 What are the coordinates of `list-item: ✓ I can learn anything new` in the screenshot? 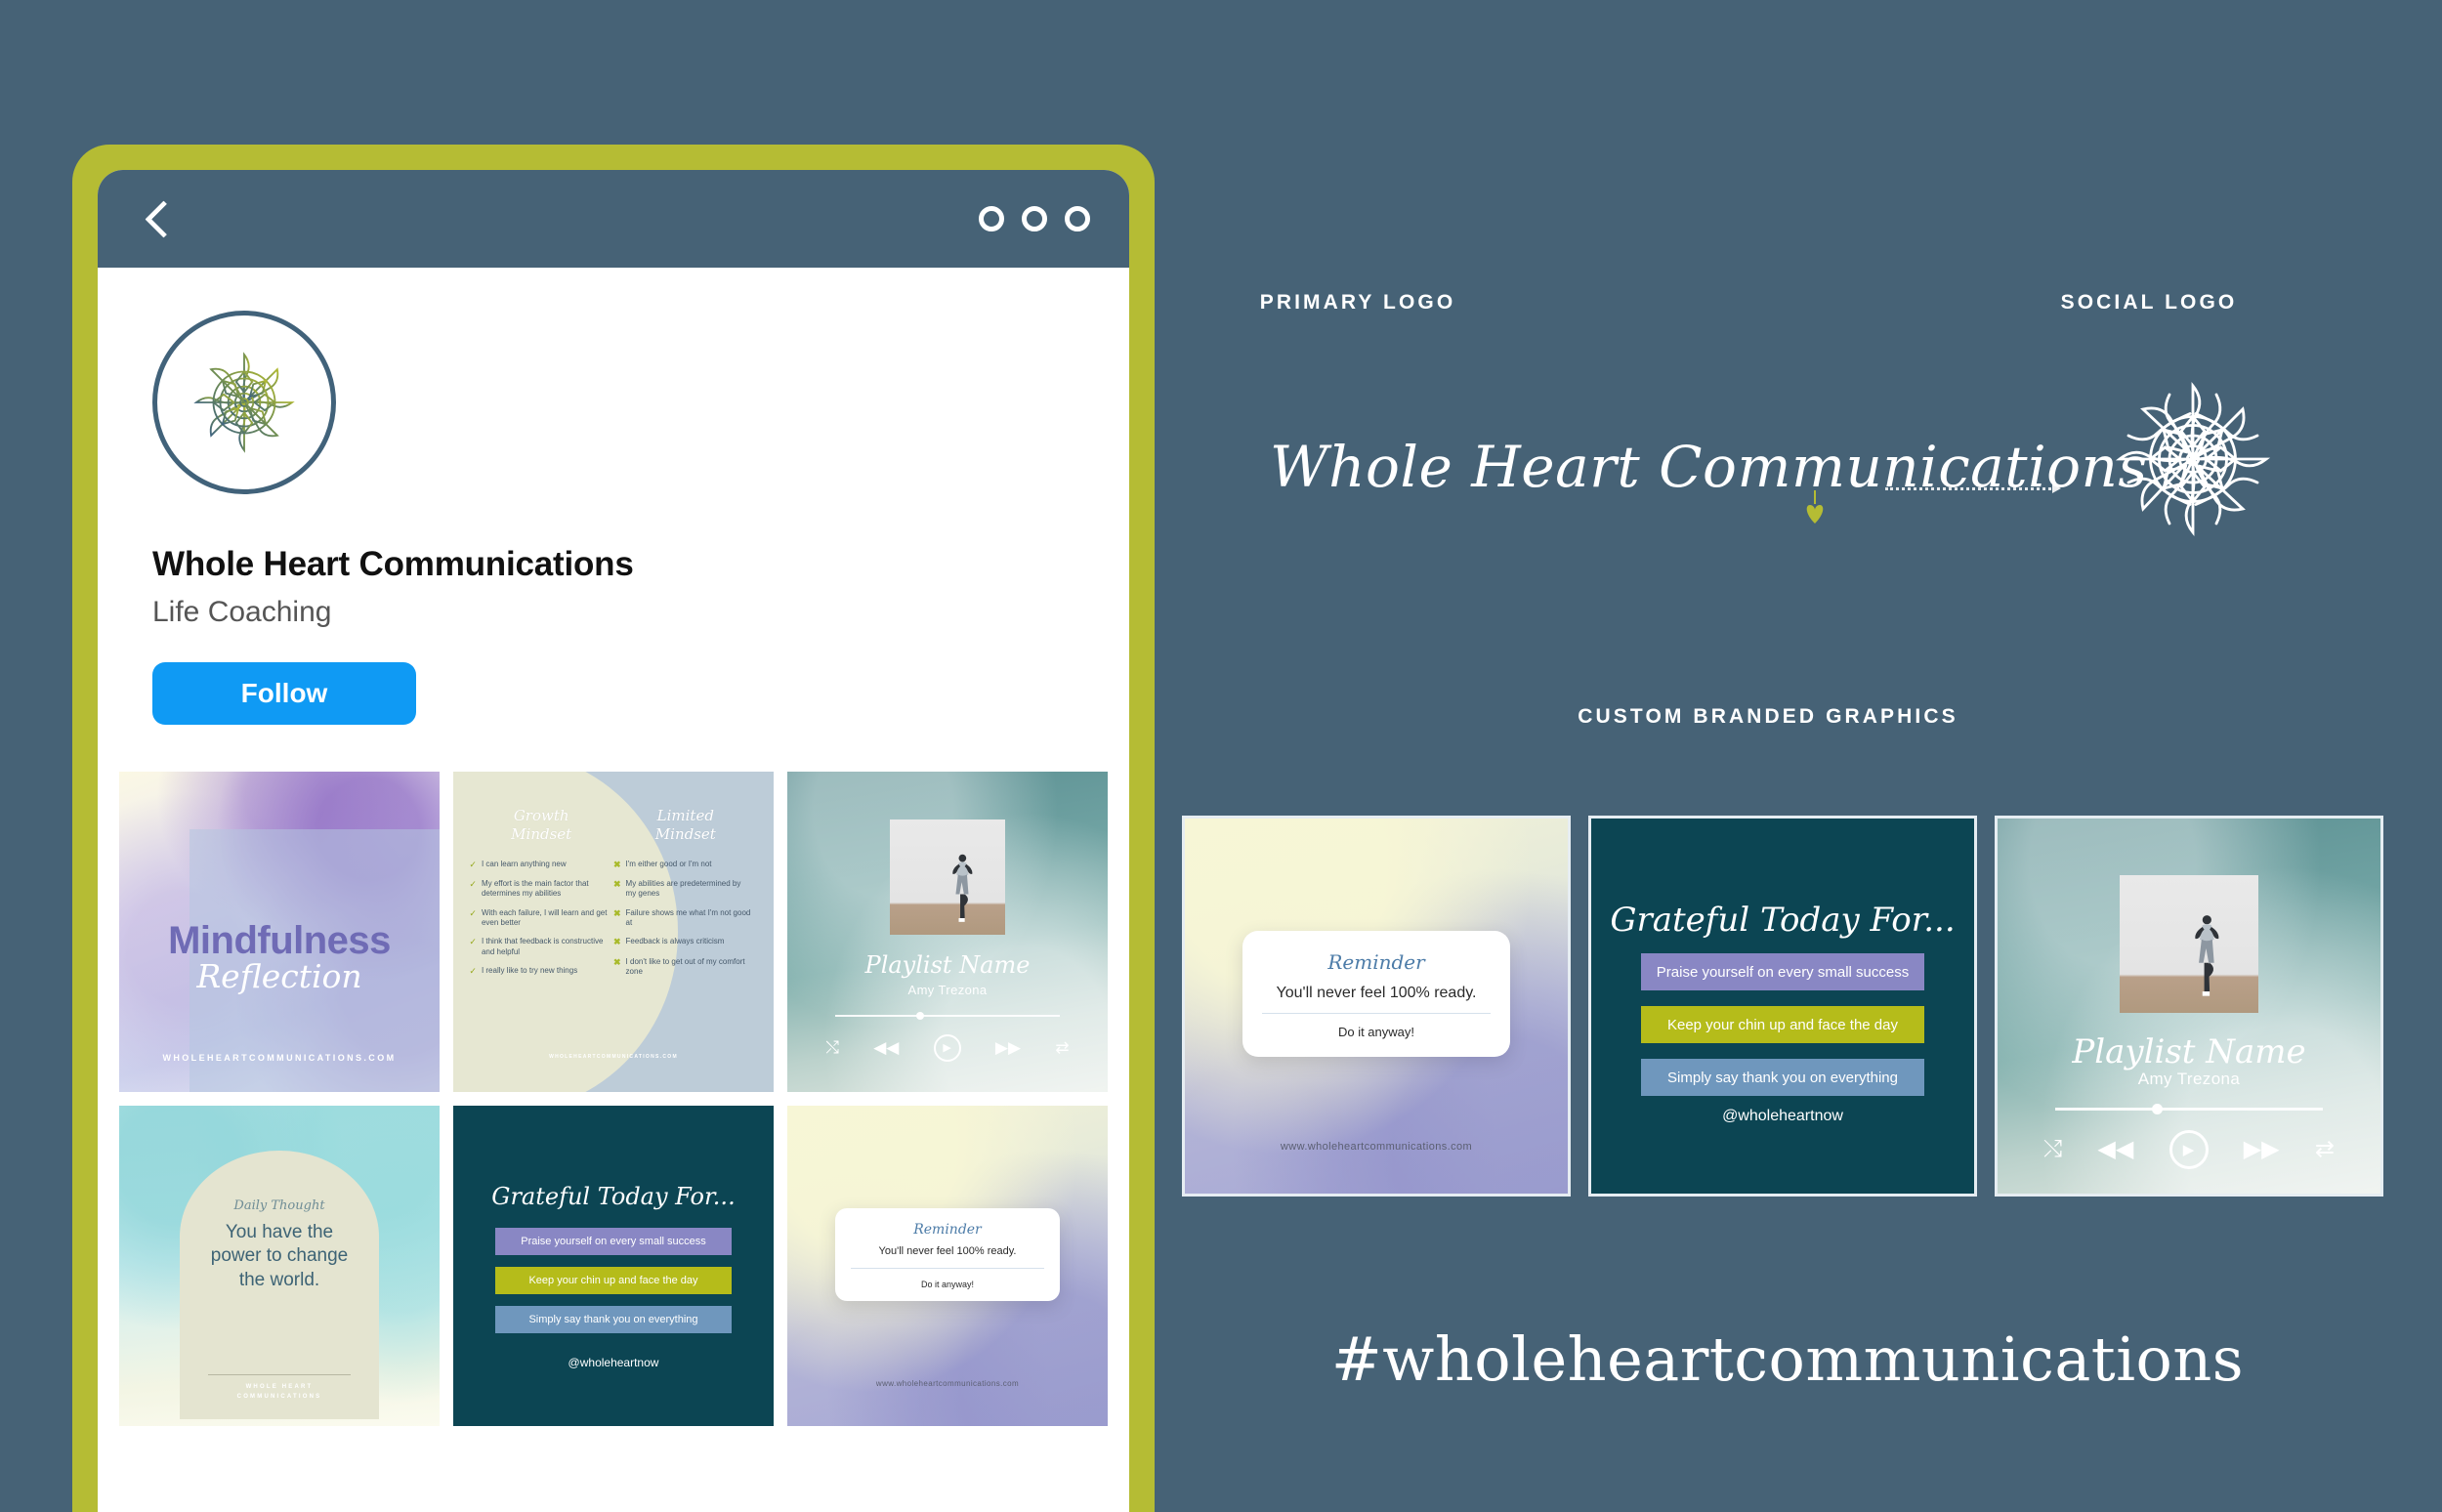 It's located at (541, 865).